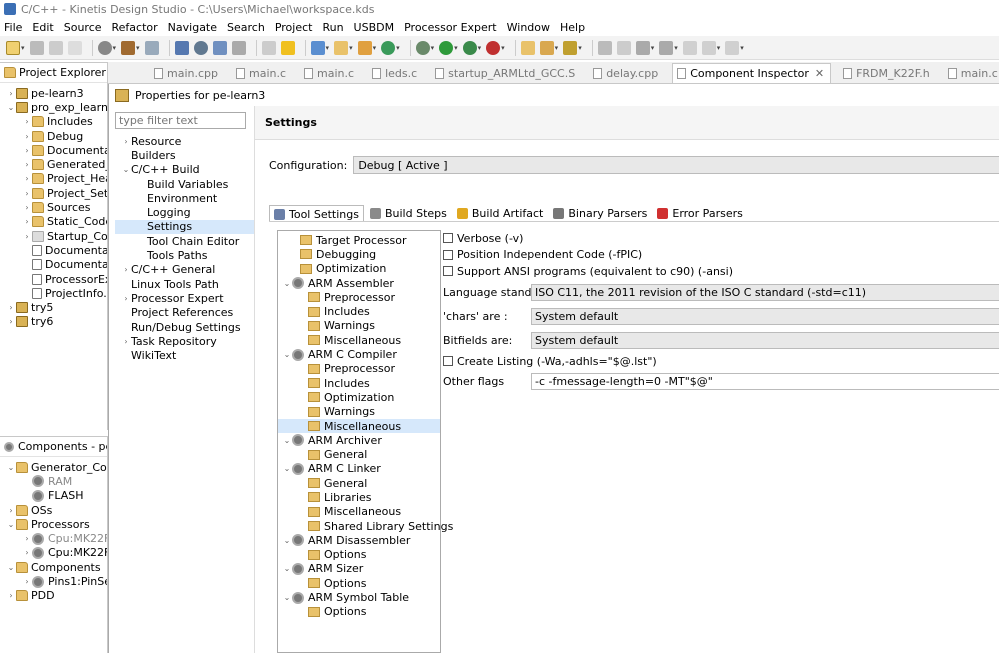  I want to click on nav-item: Logging, so click(185, 212).